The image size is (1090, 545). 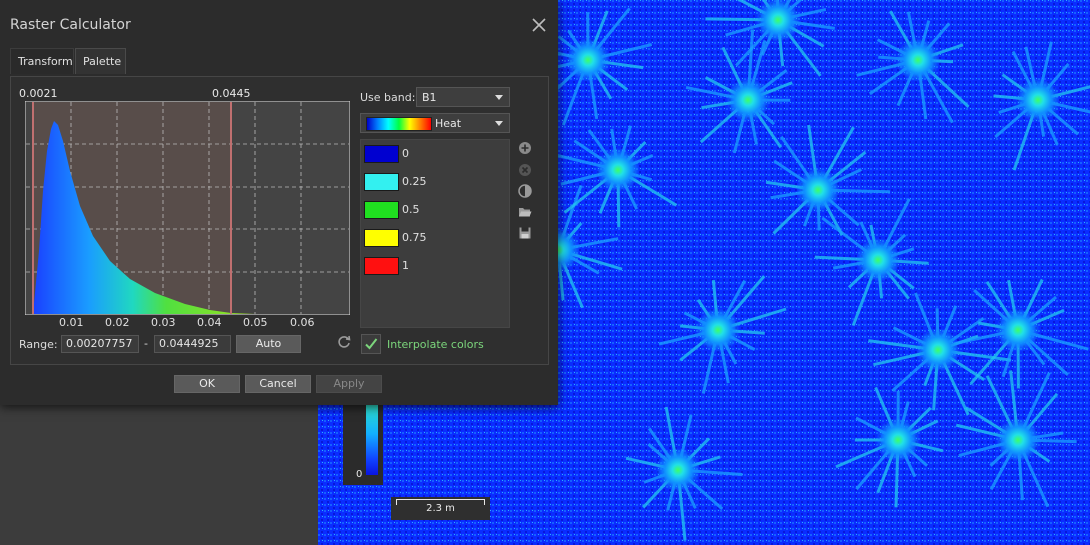 What do you see at coordinates (38, 93) in the screenshot?
I see `histogram-min-marker-label: 0.0021` at bounding box center [38, 93].